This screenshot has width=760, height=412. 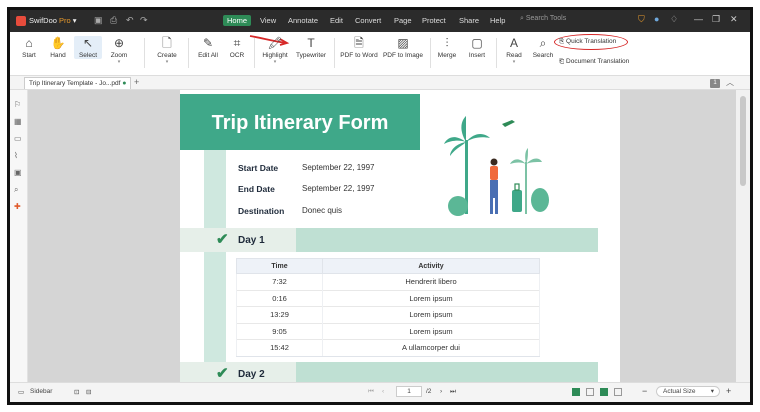 What do you see at coordinates (88, 43) in the screenshot?
I see `cursor-icon: ↖` at bounding box center [88, 43].